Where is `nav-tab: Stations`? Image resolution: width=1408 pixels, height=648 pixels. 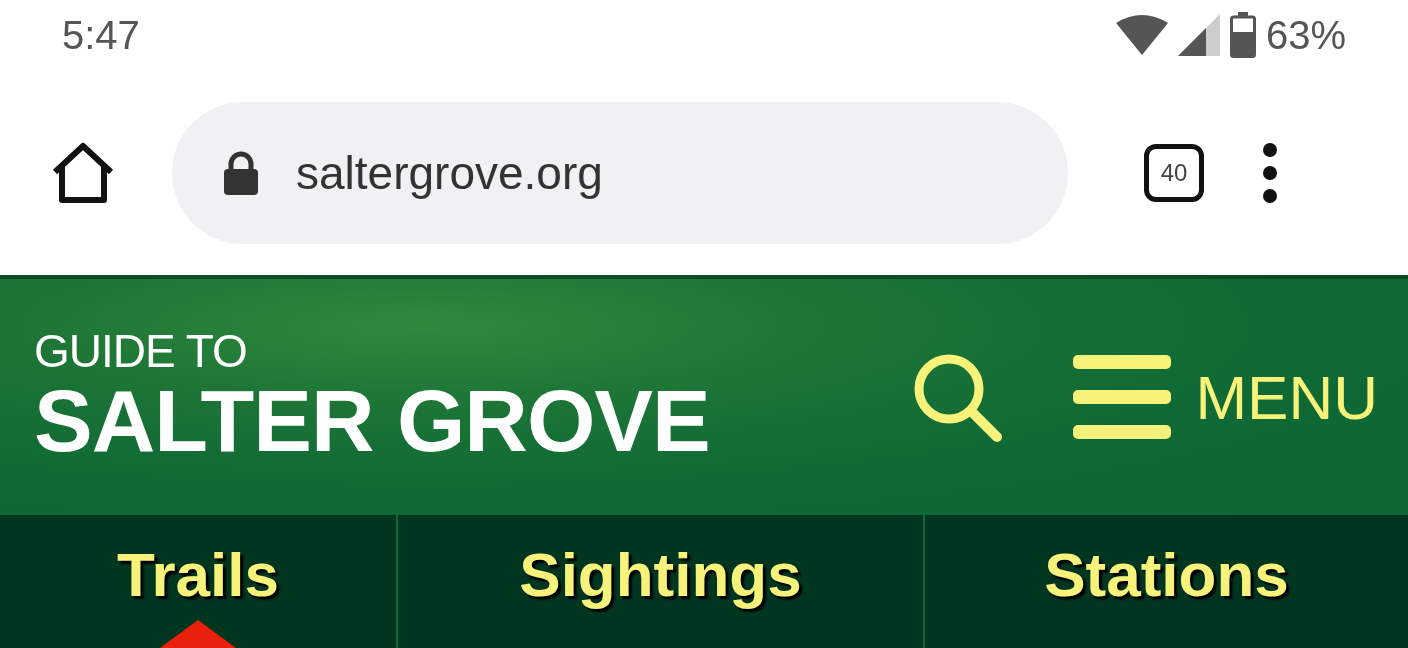
nav-tab: Stations is located at coordinates (1166, 581).